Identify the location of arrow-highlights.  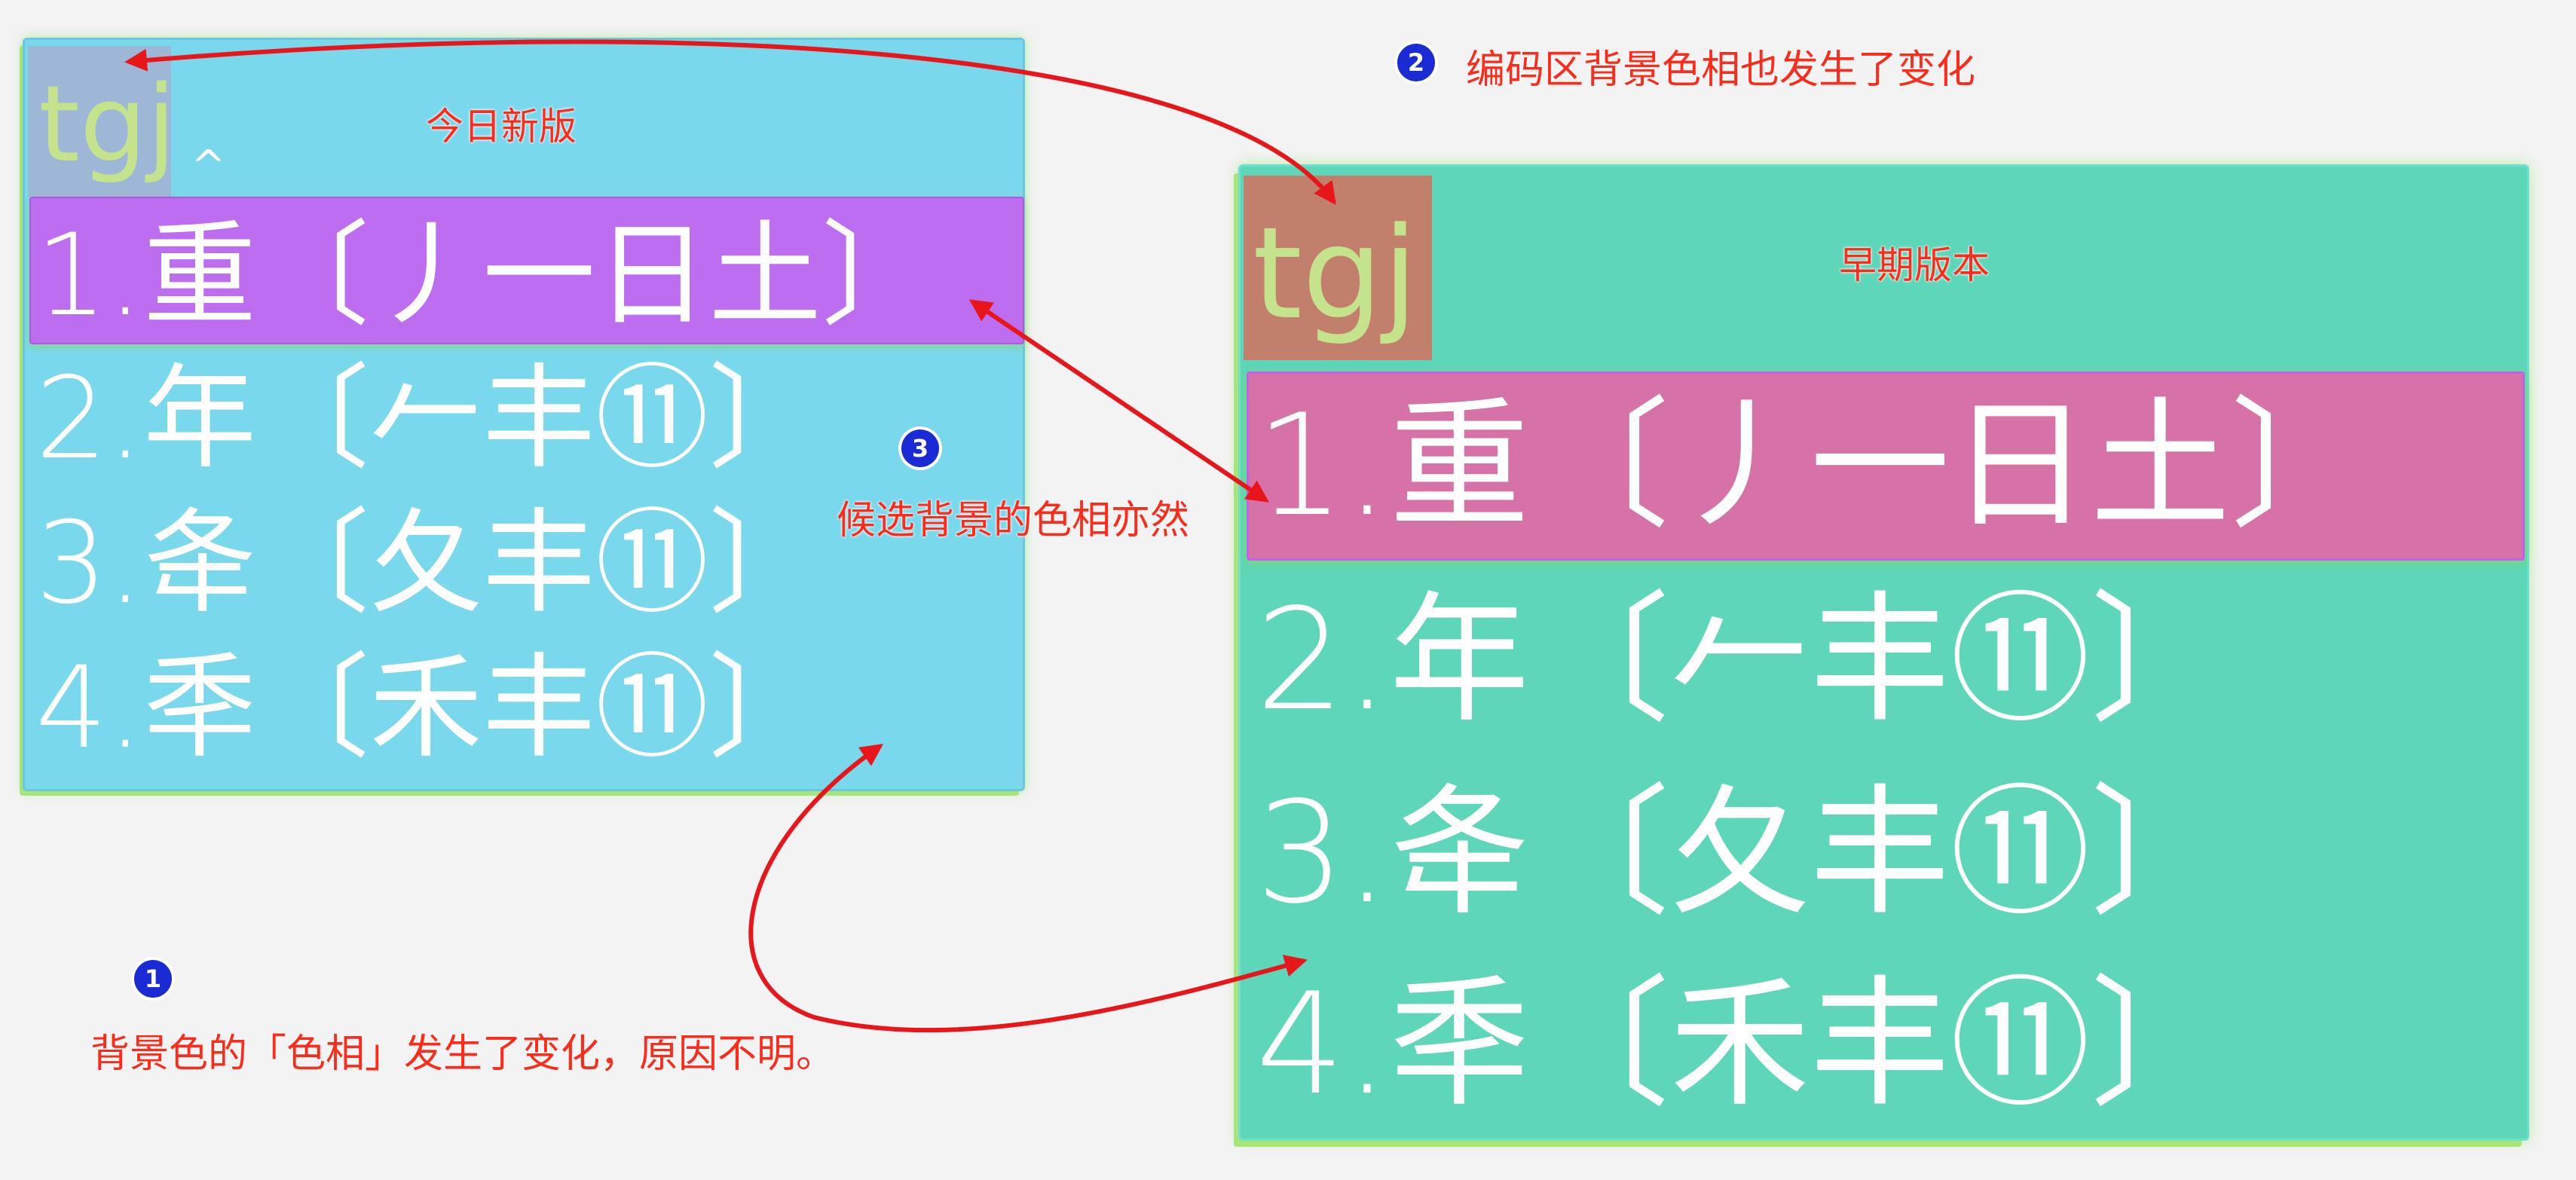
(1119, 401).